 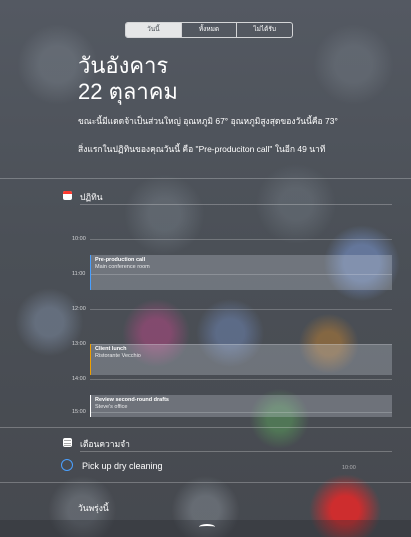 I want to click on tab-missed: ไม่ได้รับ, so click(x=264, y=30).